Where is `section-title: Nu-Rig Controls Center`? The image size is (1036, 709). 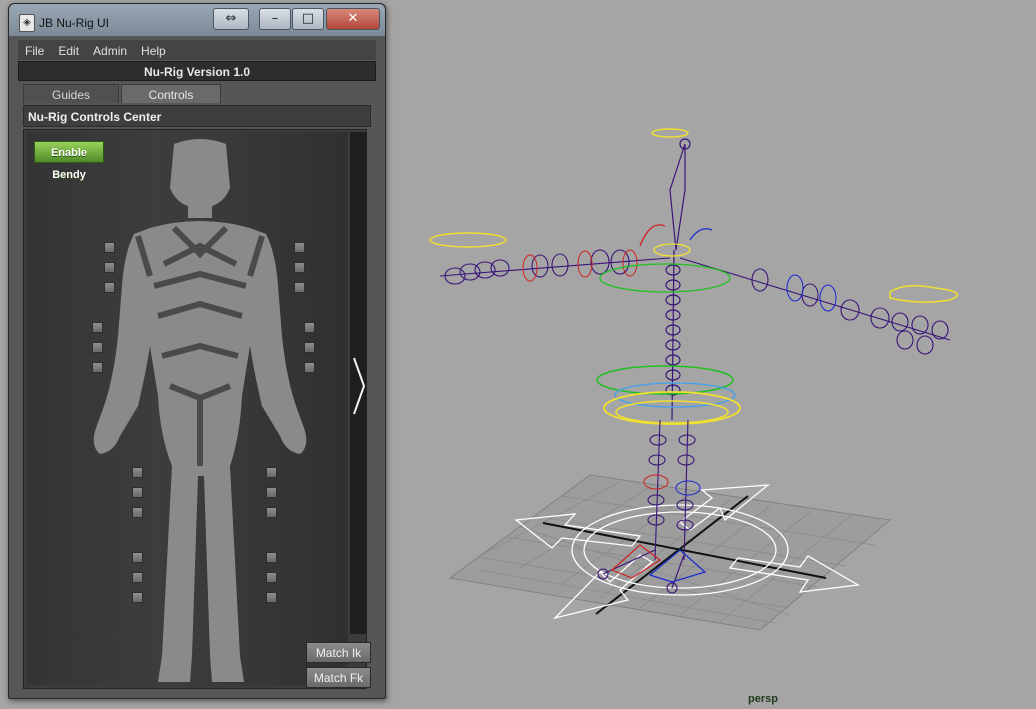
section-title: Nu-Rig Controls Center is located at coordinates (197, 116).